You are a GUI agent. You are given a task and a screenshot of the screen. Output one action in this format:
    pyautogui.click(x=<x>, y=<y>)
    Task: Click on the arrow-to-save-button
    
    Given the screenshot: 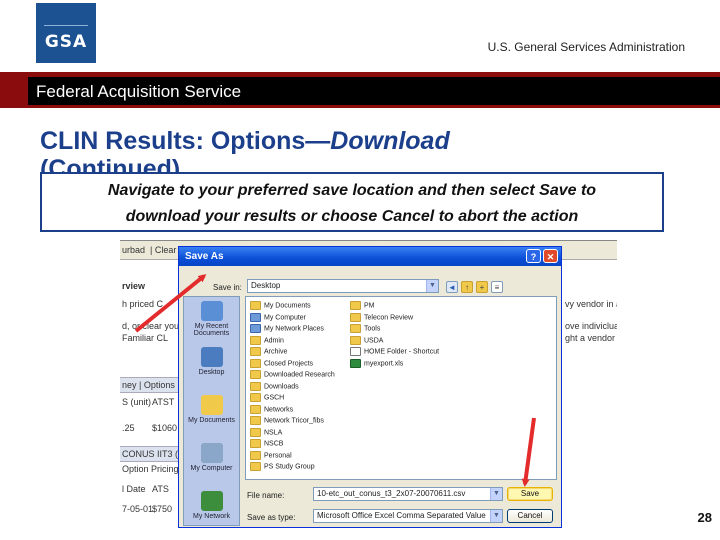 What is the action you would take?
    pyautogui.click(x=528, y=452)
    